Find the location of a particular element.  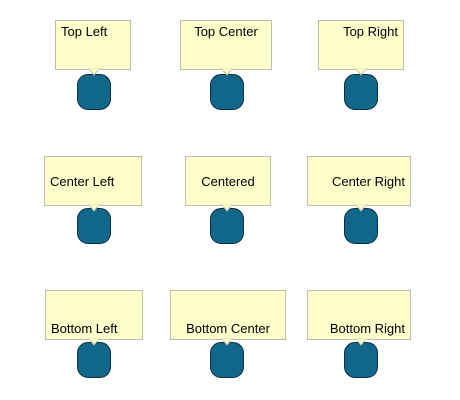

tooltip-label: Center Right is located at coordinates (368, 181).